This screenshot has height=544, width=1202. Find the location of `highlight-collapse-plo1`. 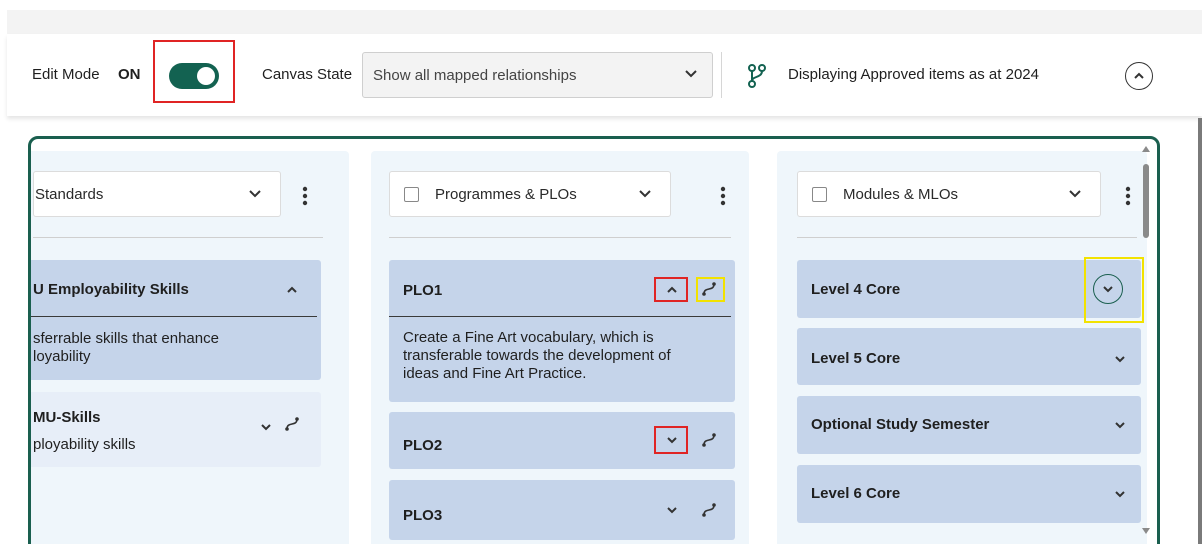

highlight-collapse-plo1 is located at coordinates (671, 289).